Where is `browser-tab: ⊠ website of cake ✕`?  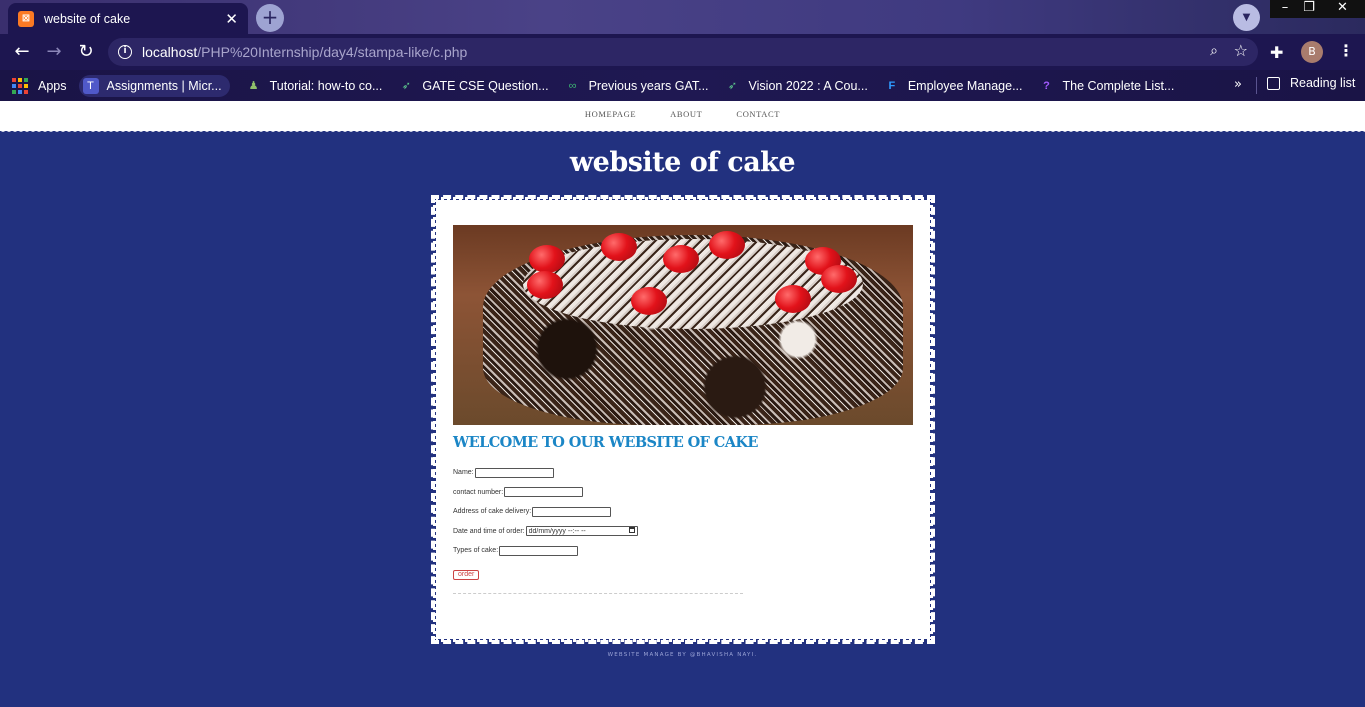 browser-tab: ⊠ website of cake ✕ is located at coordinates (128, 18).